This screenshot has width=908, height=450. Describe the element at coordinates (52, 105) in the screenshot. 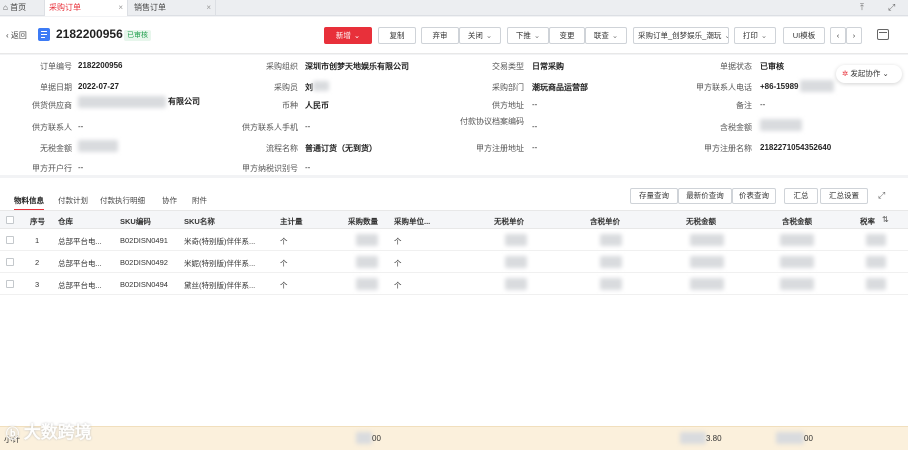

I see `field-label: 供货供应商` at that location.